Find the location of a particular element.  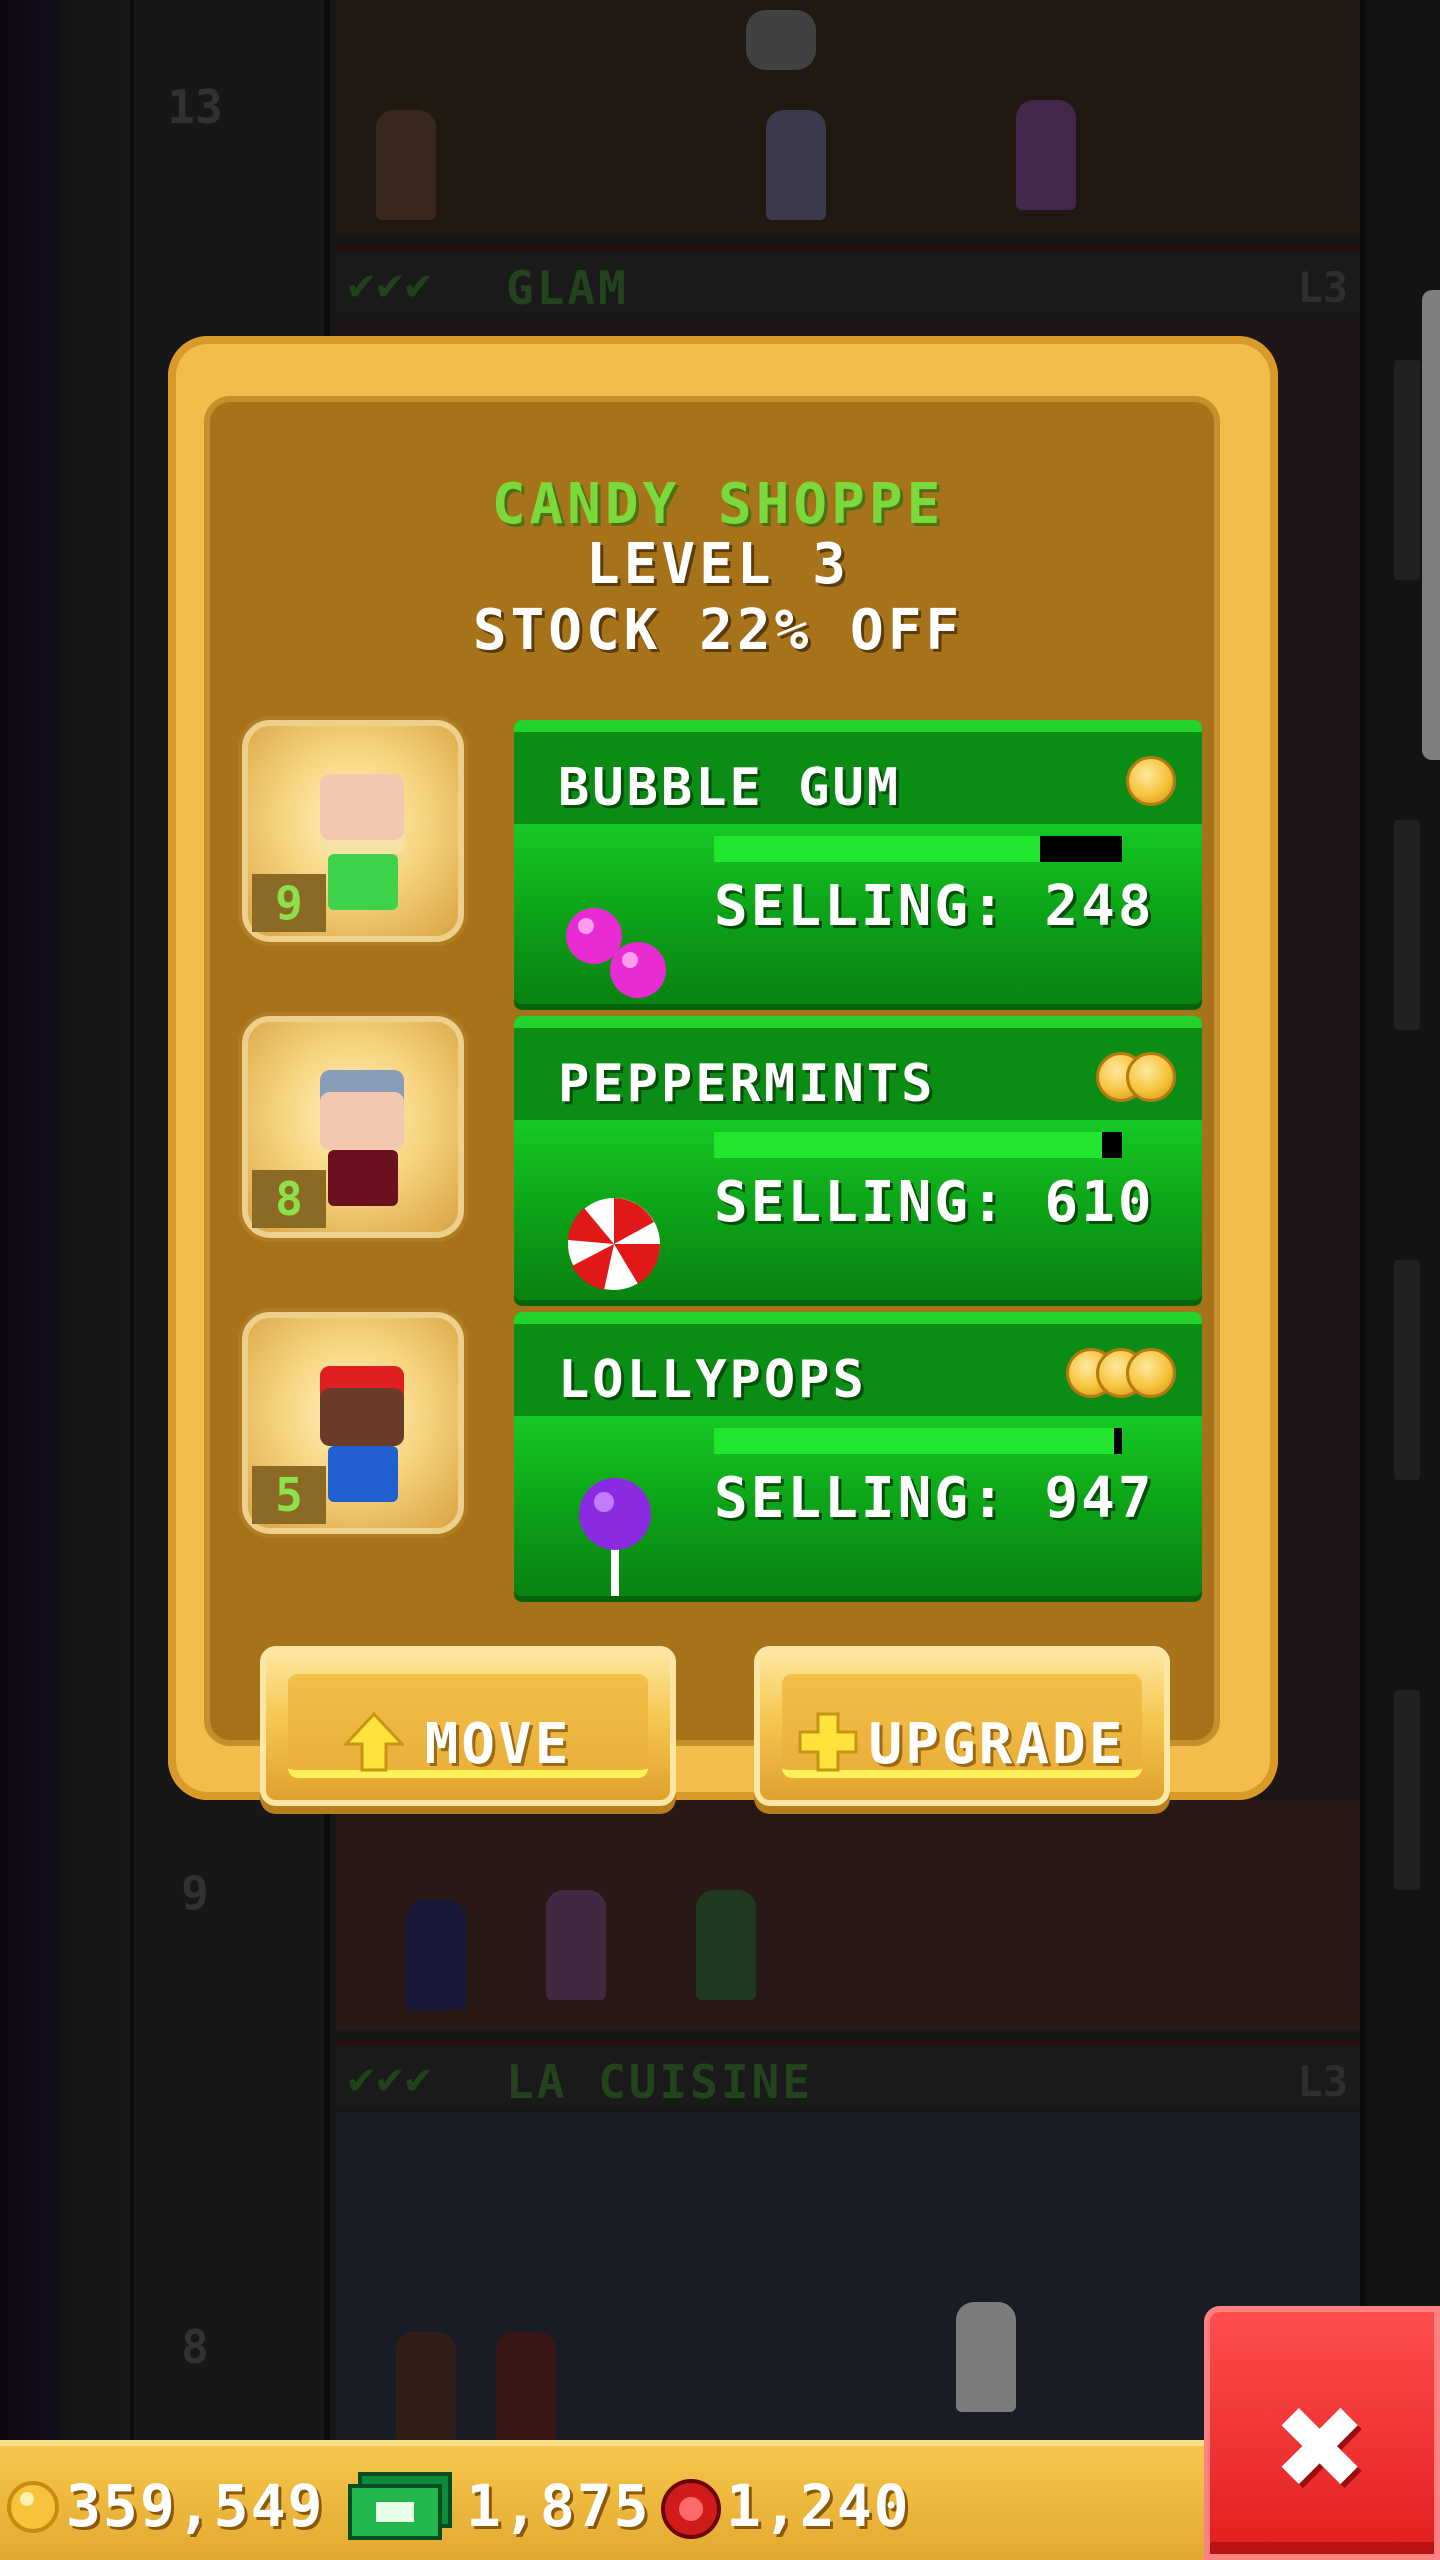

upgrade-button-face: UPGRADE is located at coordinates (962, 1726).